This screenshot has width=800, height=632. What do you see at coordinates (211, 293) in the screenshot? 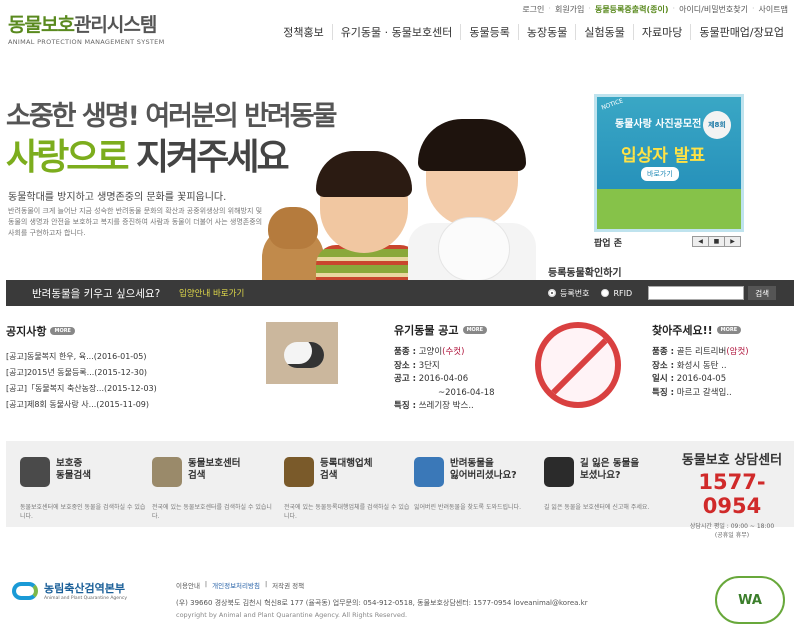
I see `adoption-guide-link: 입양안내 바로가기` at bounding box center [211, 293].